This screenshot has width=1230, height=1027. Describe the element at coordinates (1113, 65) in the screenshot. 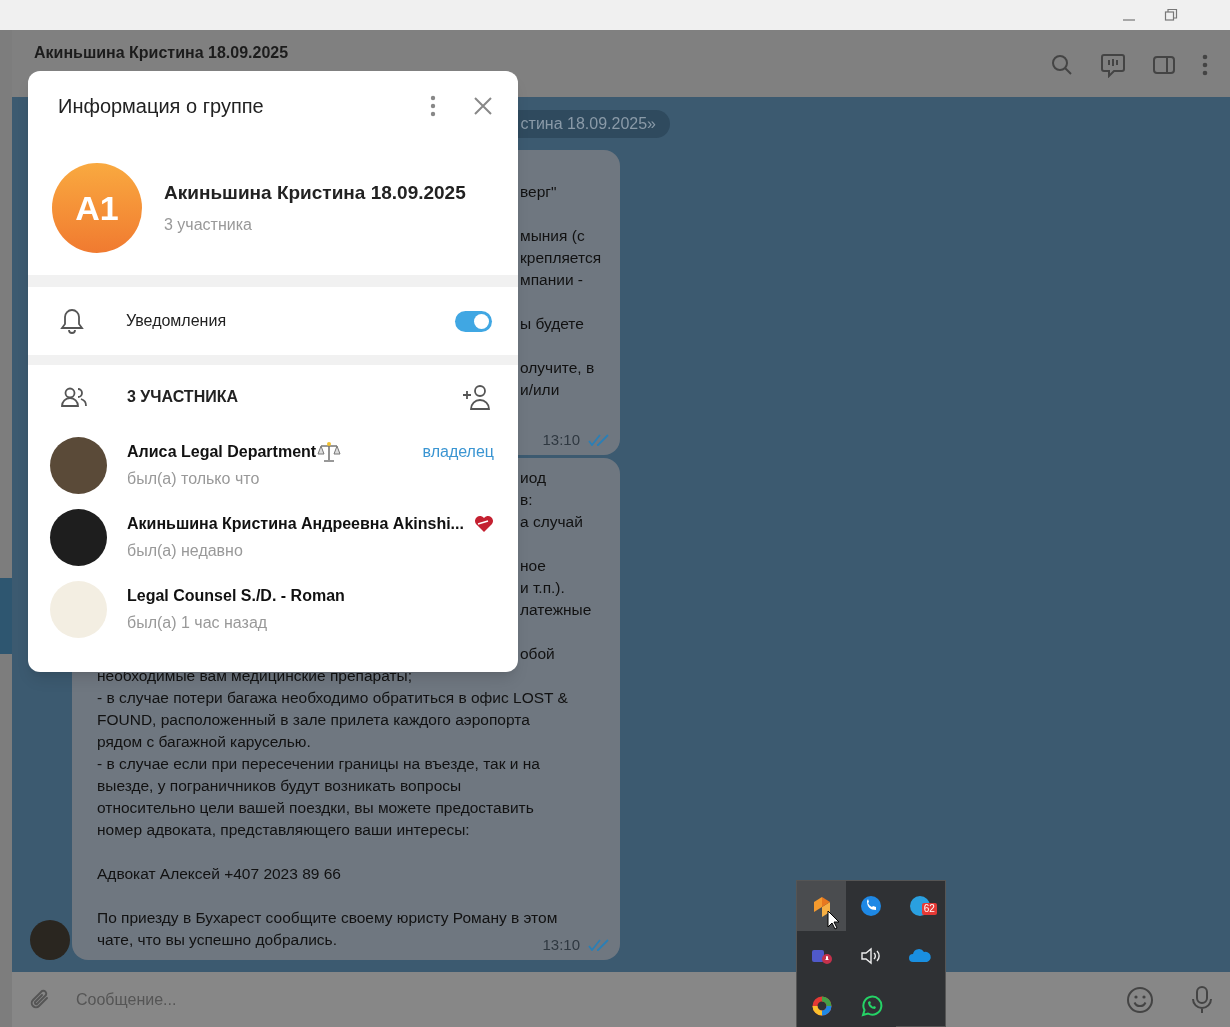

I see `chat-bubble-icon` at that location.